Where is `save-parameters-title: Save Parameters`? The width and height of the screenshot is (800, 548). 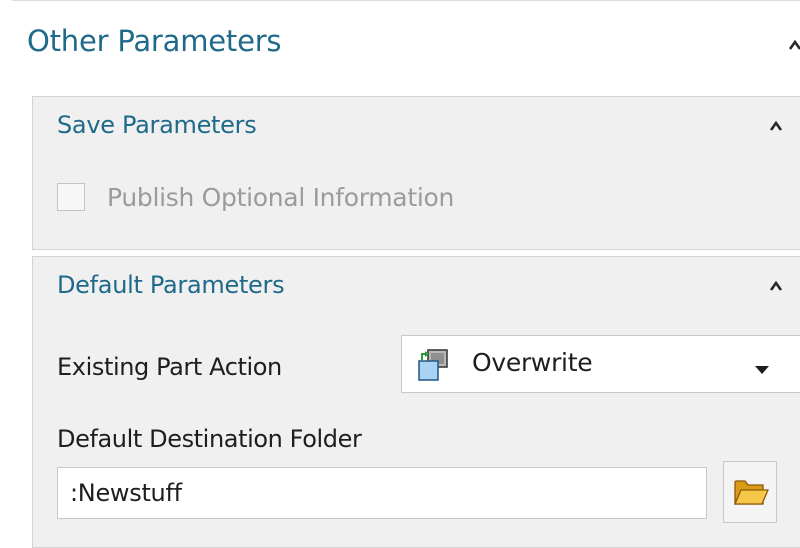
save-parameters-title: Save Parameters is located at coordinates (157, 125).